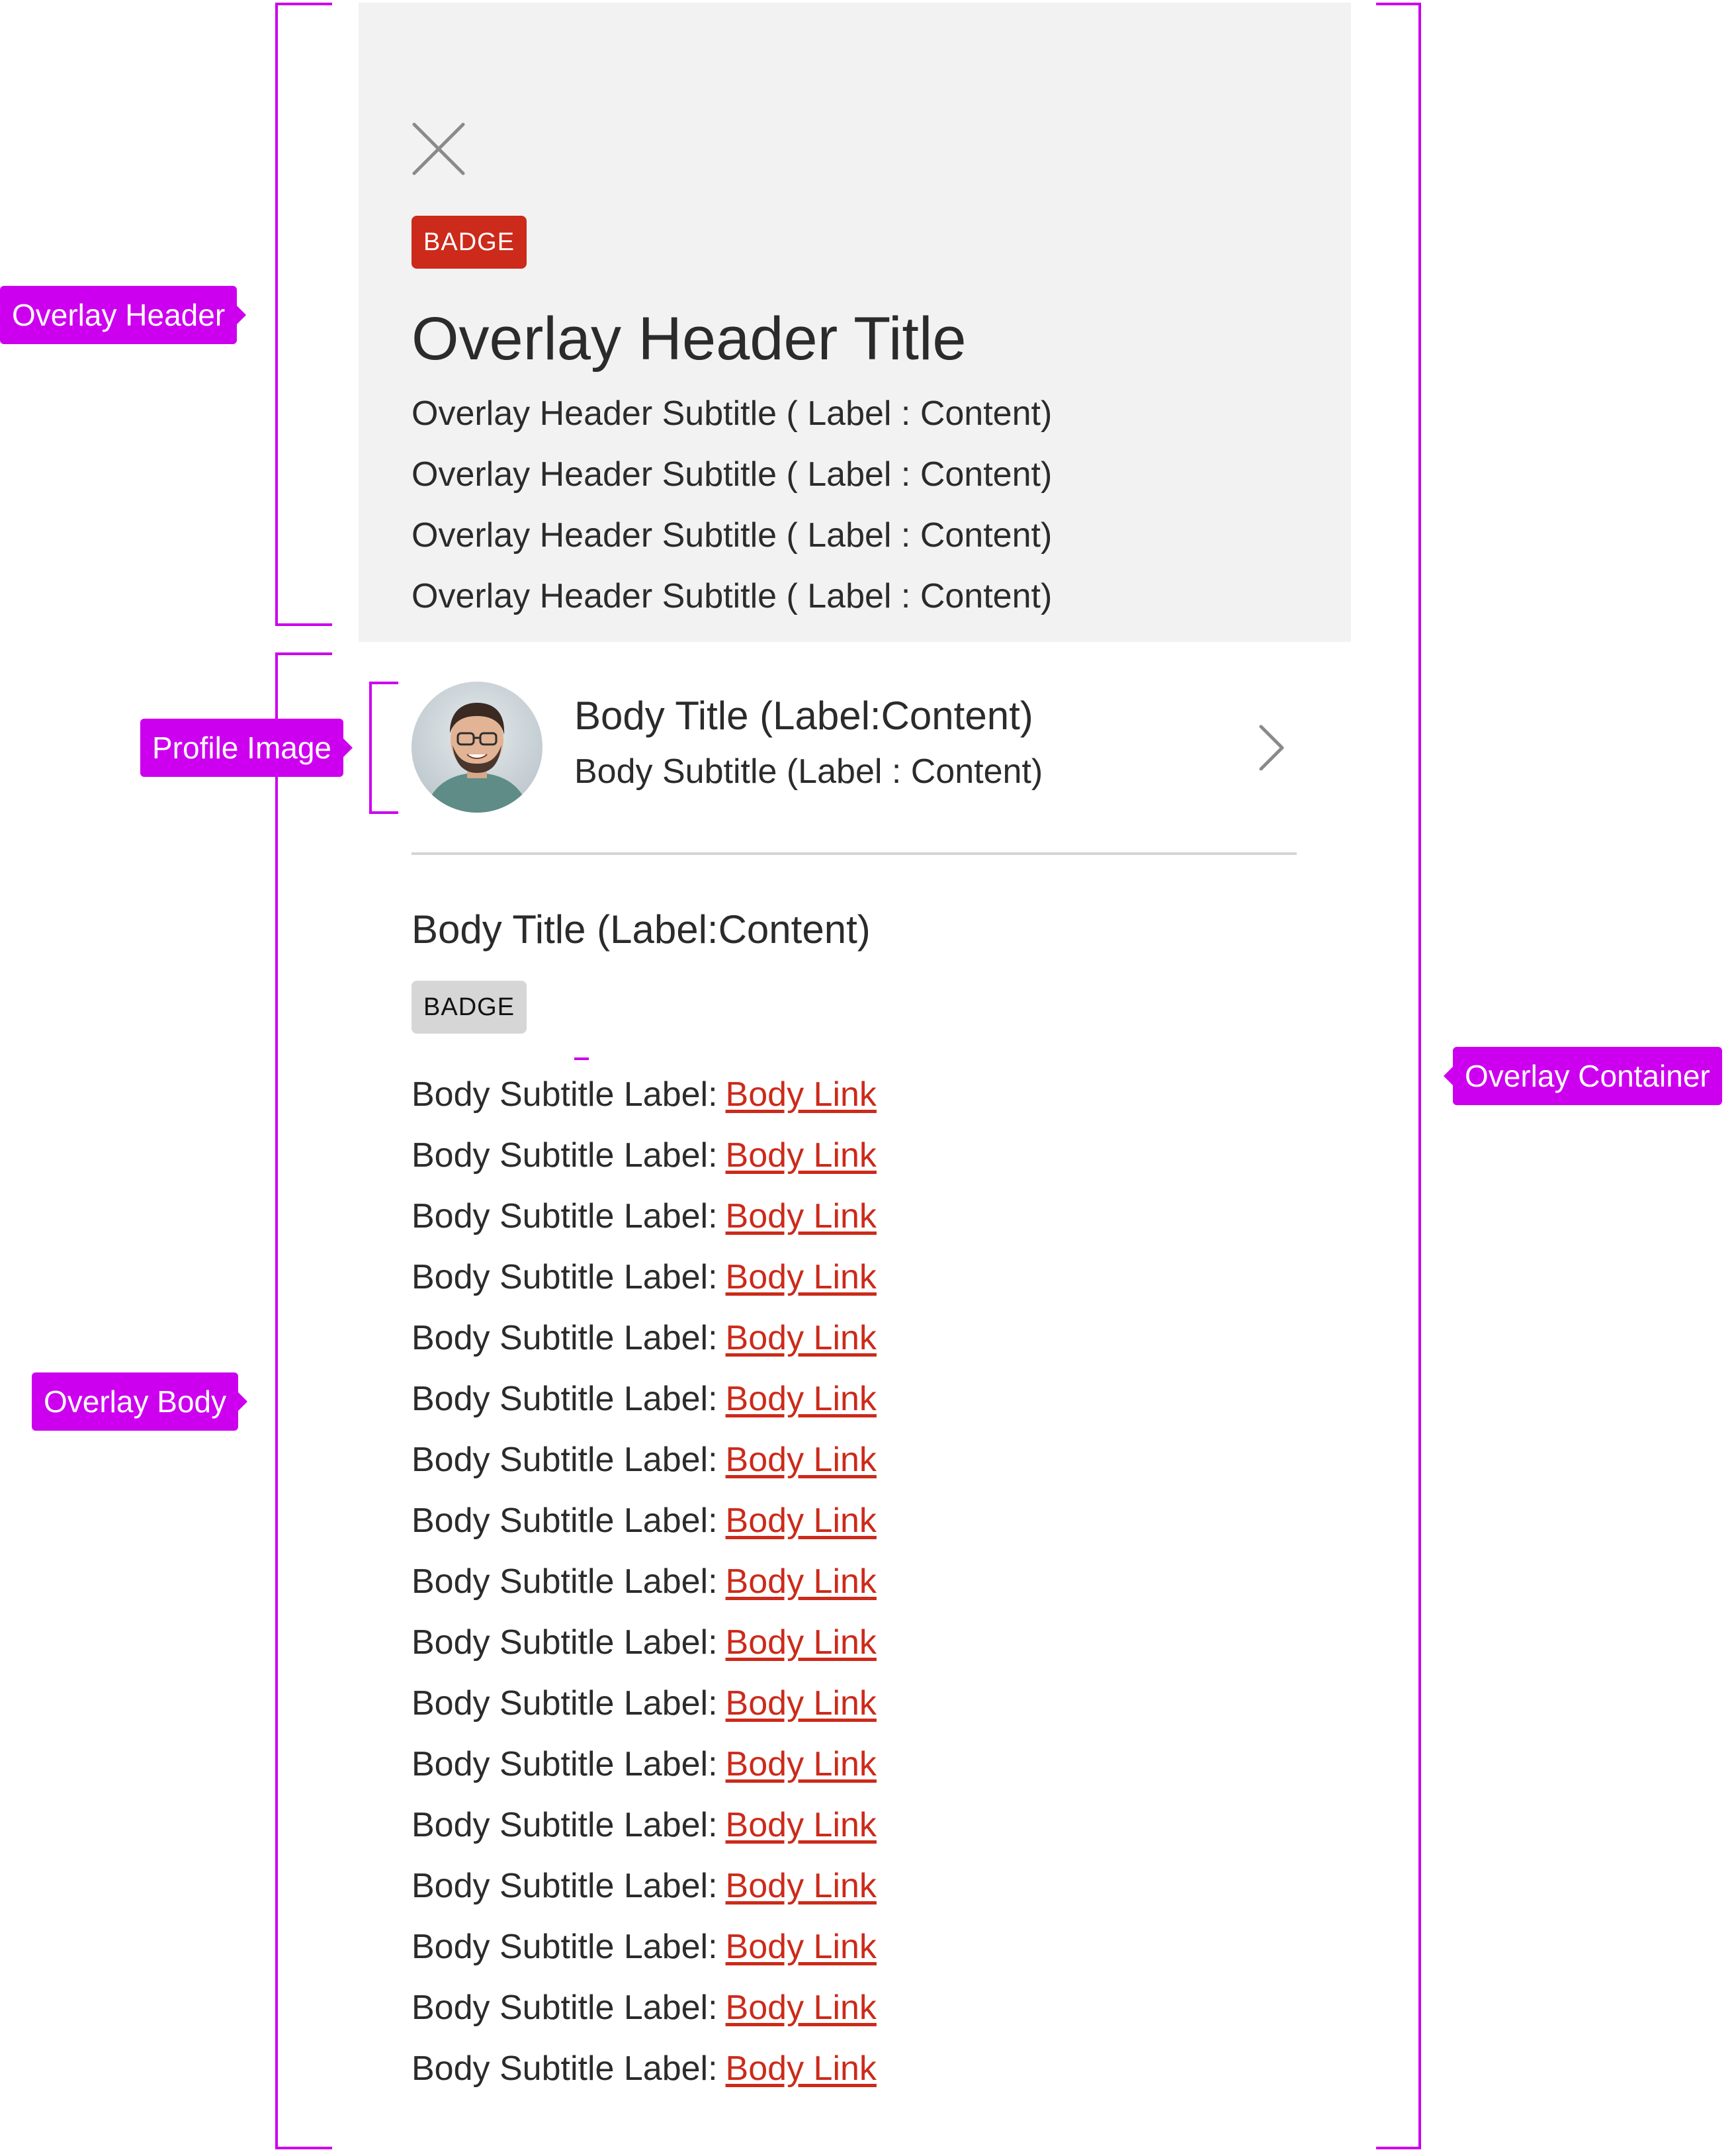  What do you see at coordinates (1398, 1076) in the screenshot?
I see `overlay-container-bracket` at bounding box center [1398, 1076].